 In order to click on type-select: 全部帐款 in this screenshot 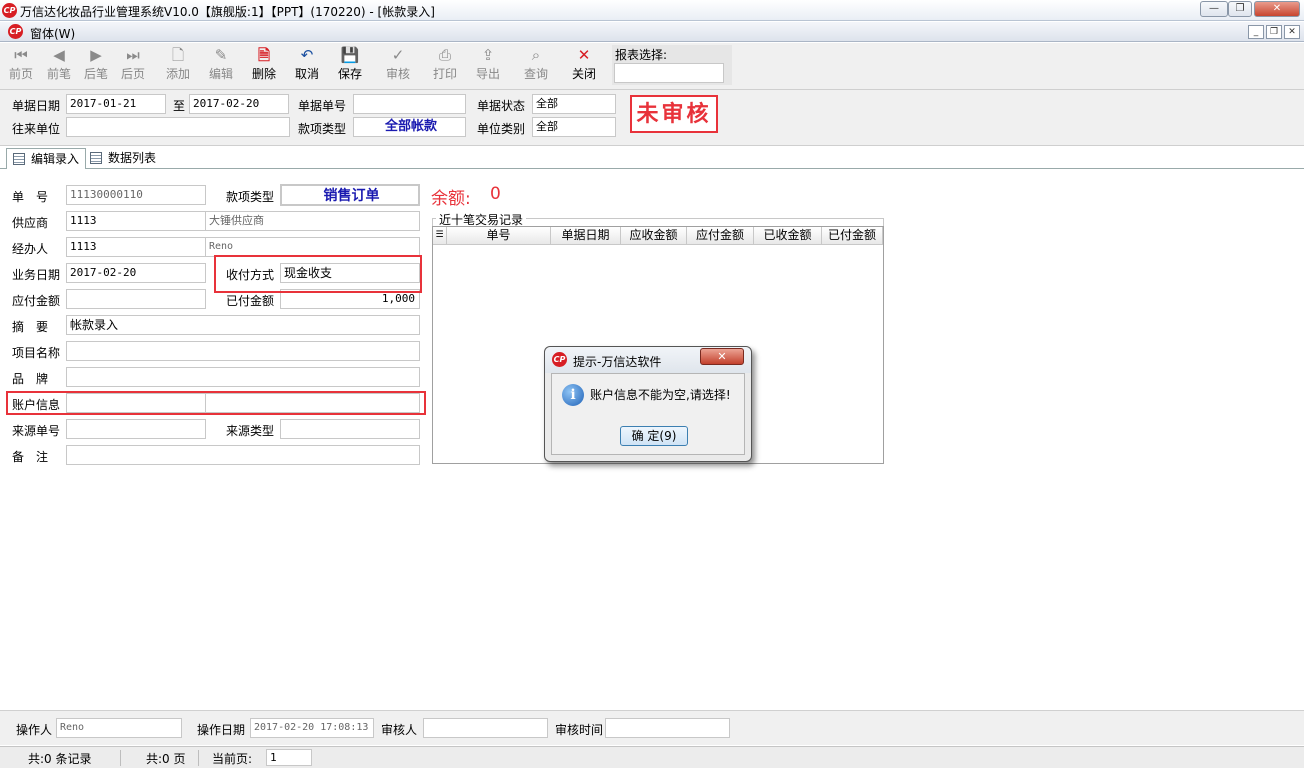, I will do `click(409, 127)`.